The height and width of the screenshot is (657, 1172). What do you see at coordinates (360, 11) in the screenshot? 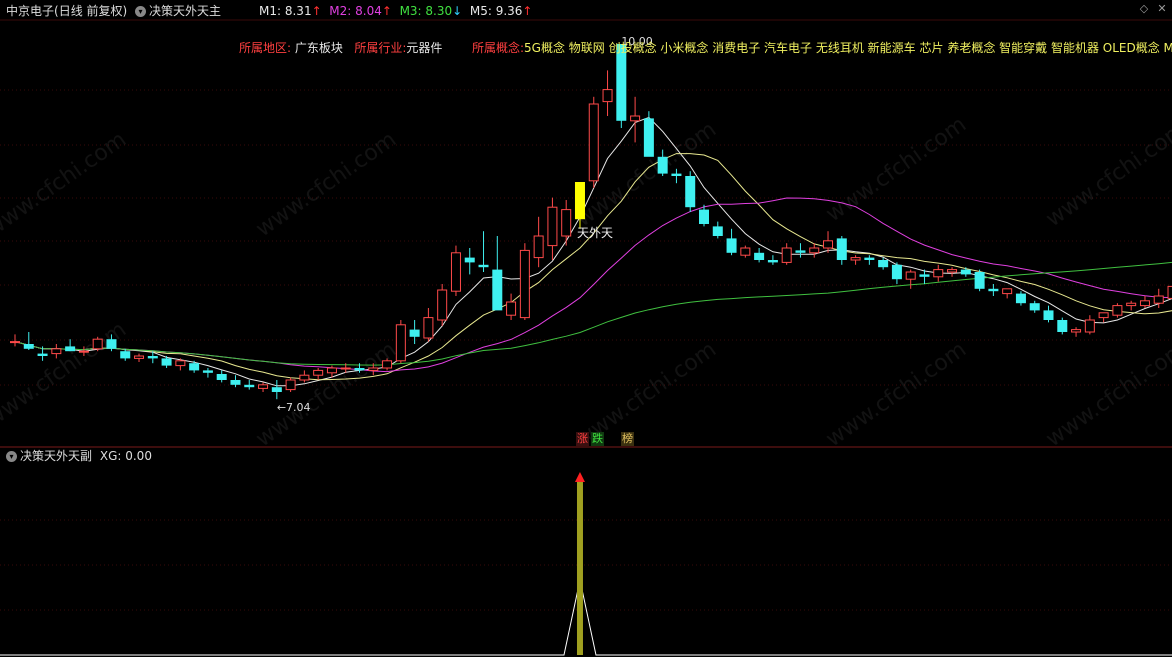
I see `ma2-readout: M2: 8.04↑` at bounding box center [360, 11].